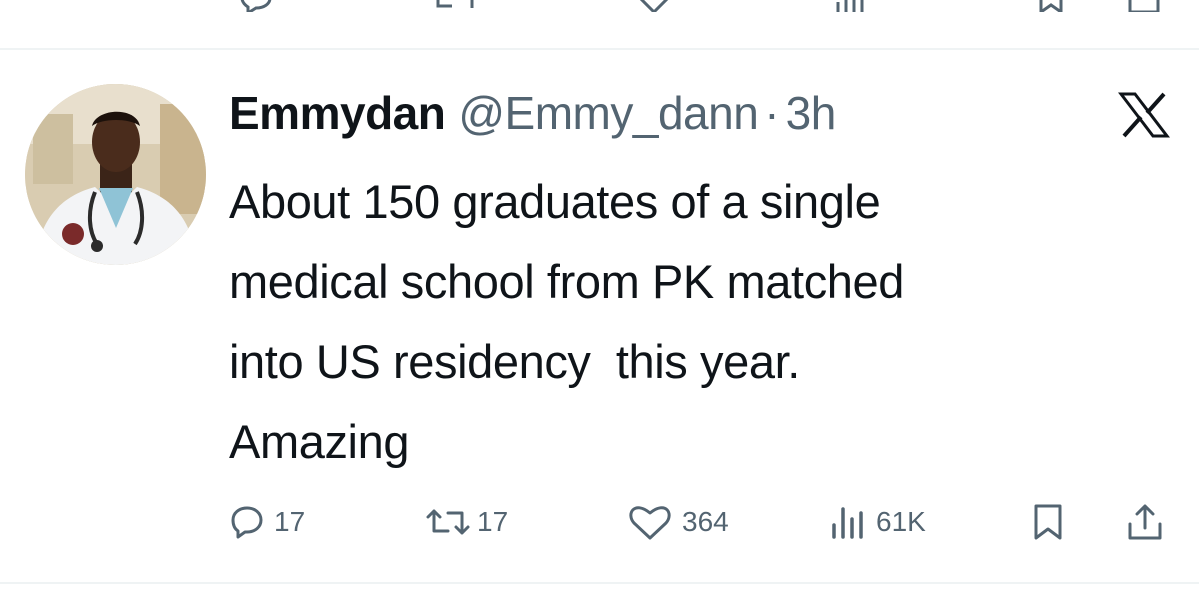  Describe the element at coordinates (599, 49) in the screenshot. I see `divider-top` at that location.